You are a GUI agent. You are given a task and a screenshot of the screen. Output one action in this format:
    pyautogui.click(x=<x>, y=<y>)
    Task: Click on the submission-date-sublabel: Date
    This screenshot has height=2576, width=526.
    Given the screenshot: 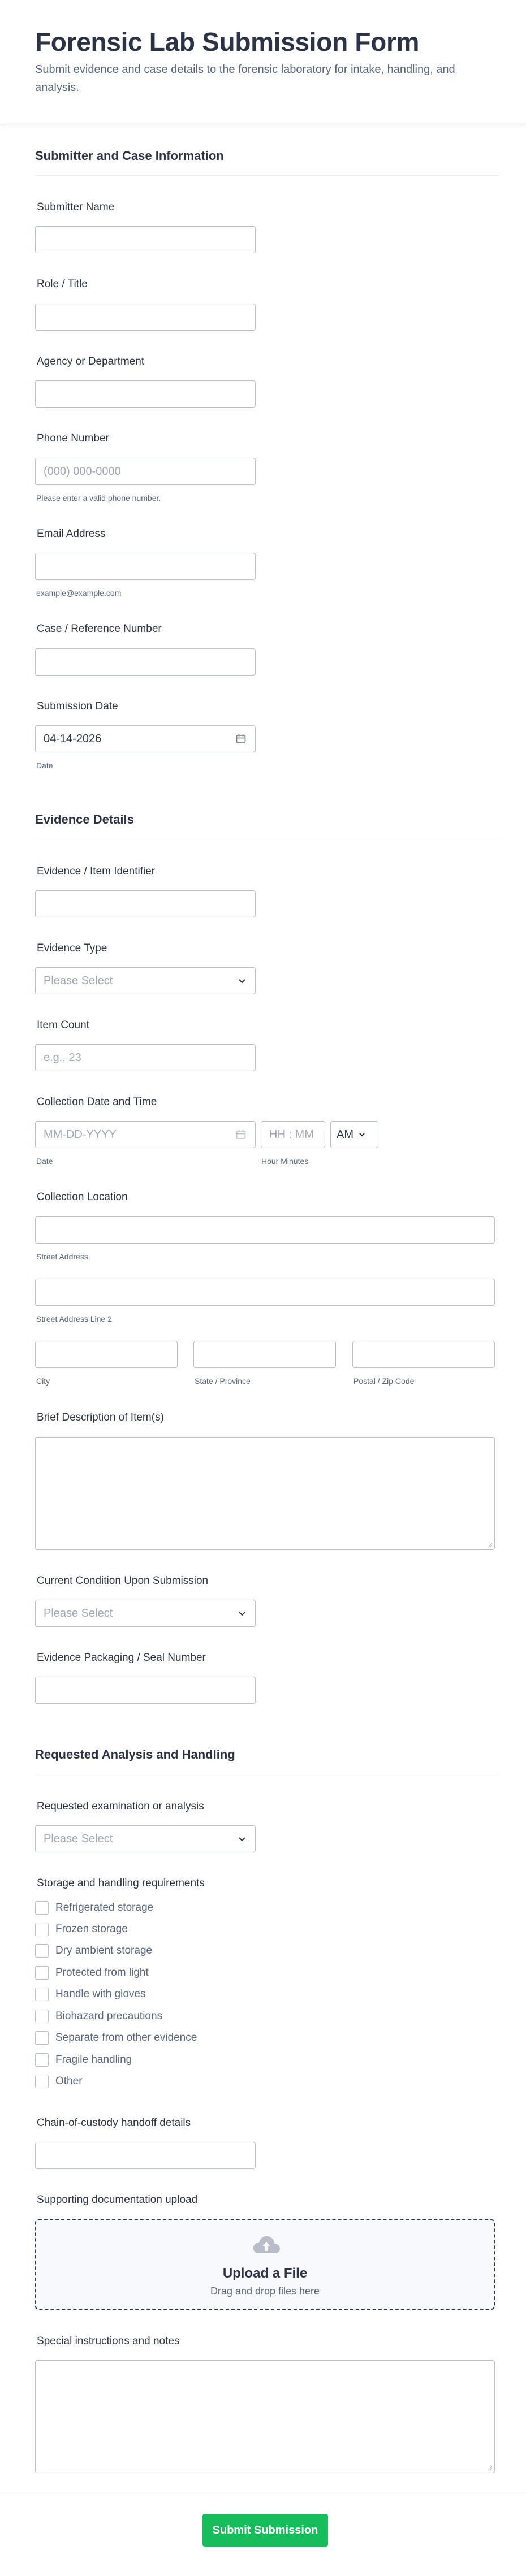 What is the action you would take?
    pyautogui.click(x=44, y=765)
    